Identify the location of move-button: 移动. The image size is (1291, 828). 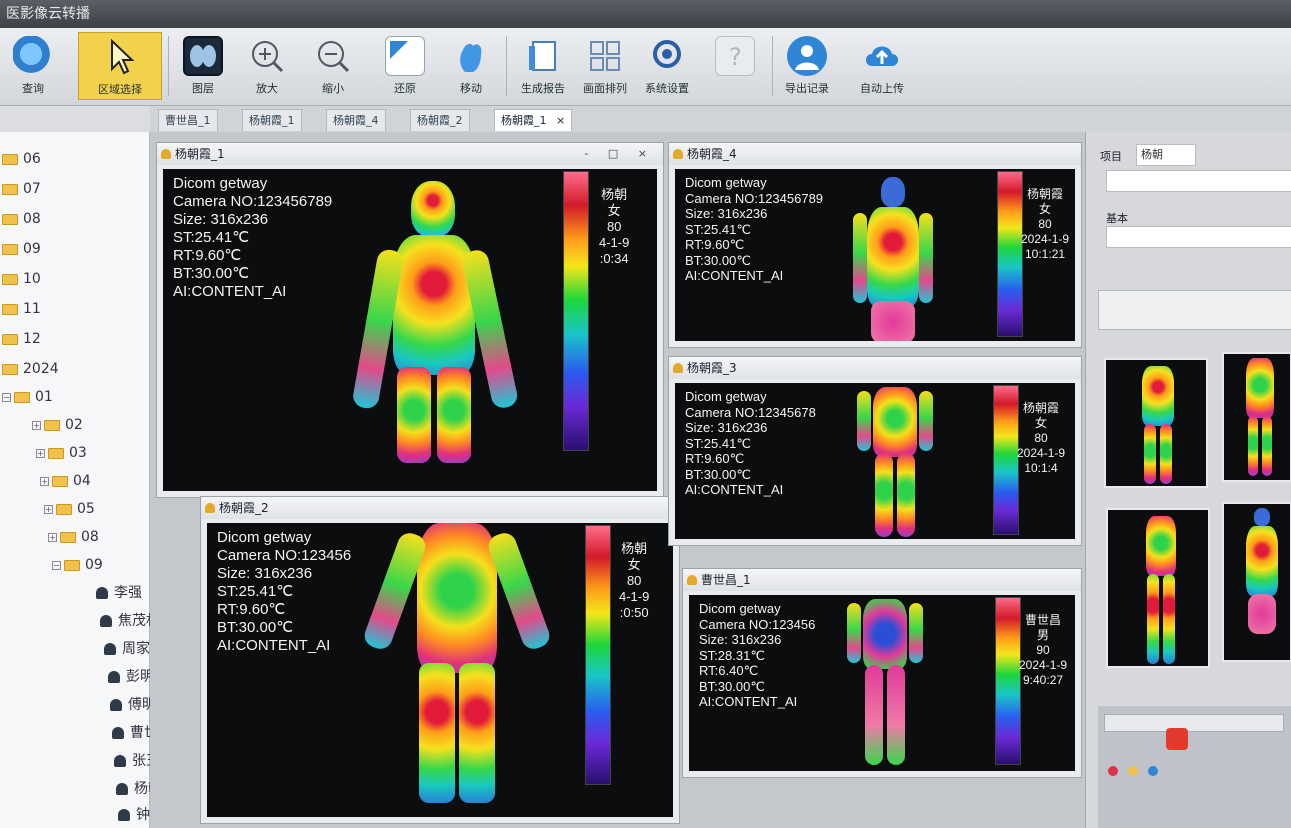
(471, 66).